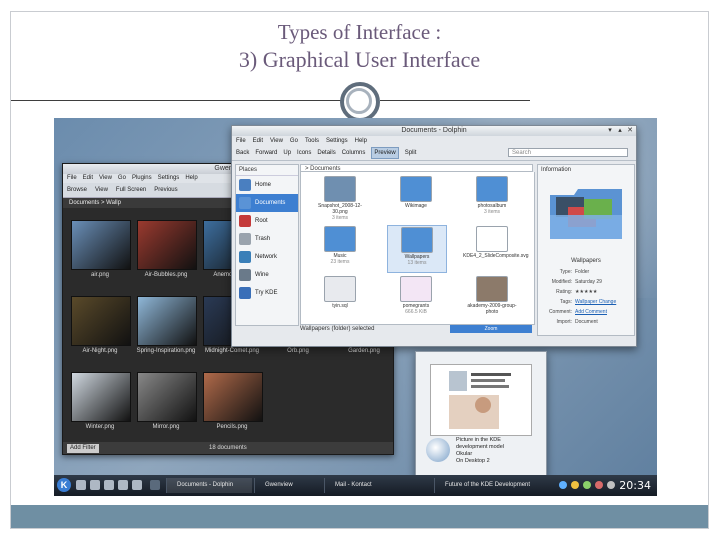 This screenshot has height=540, width=720. Describe the element at coordinates (267, 293) in the screenshot. I see `place-item: Try KDE` at that location.